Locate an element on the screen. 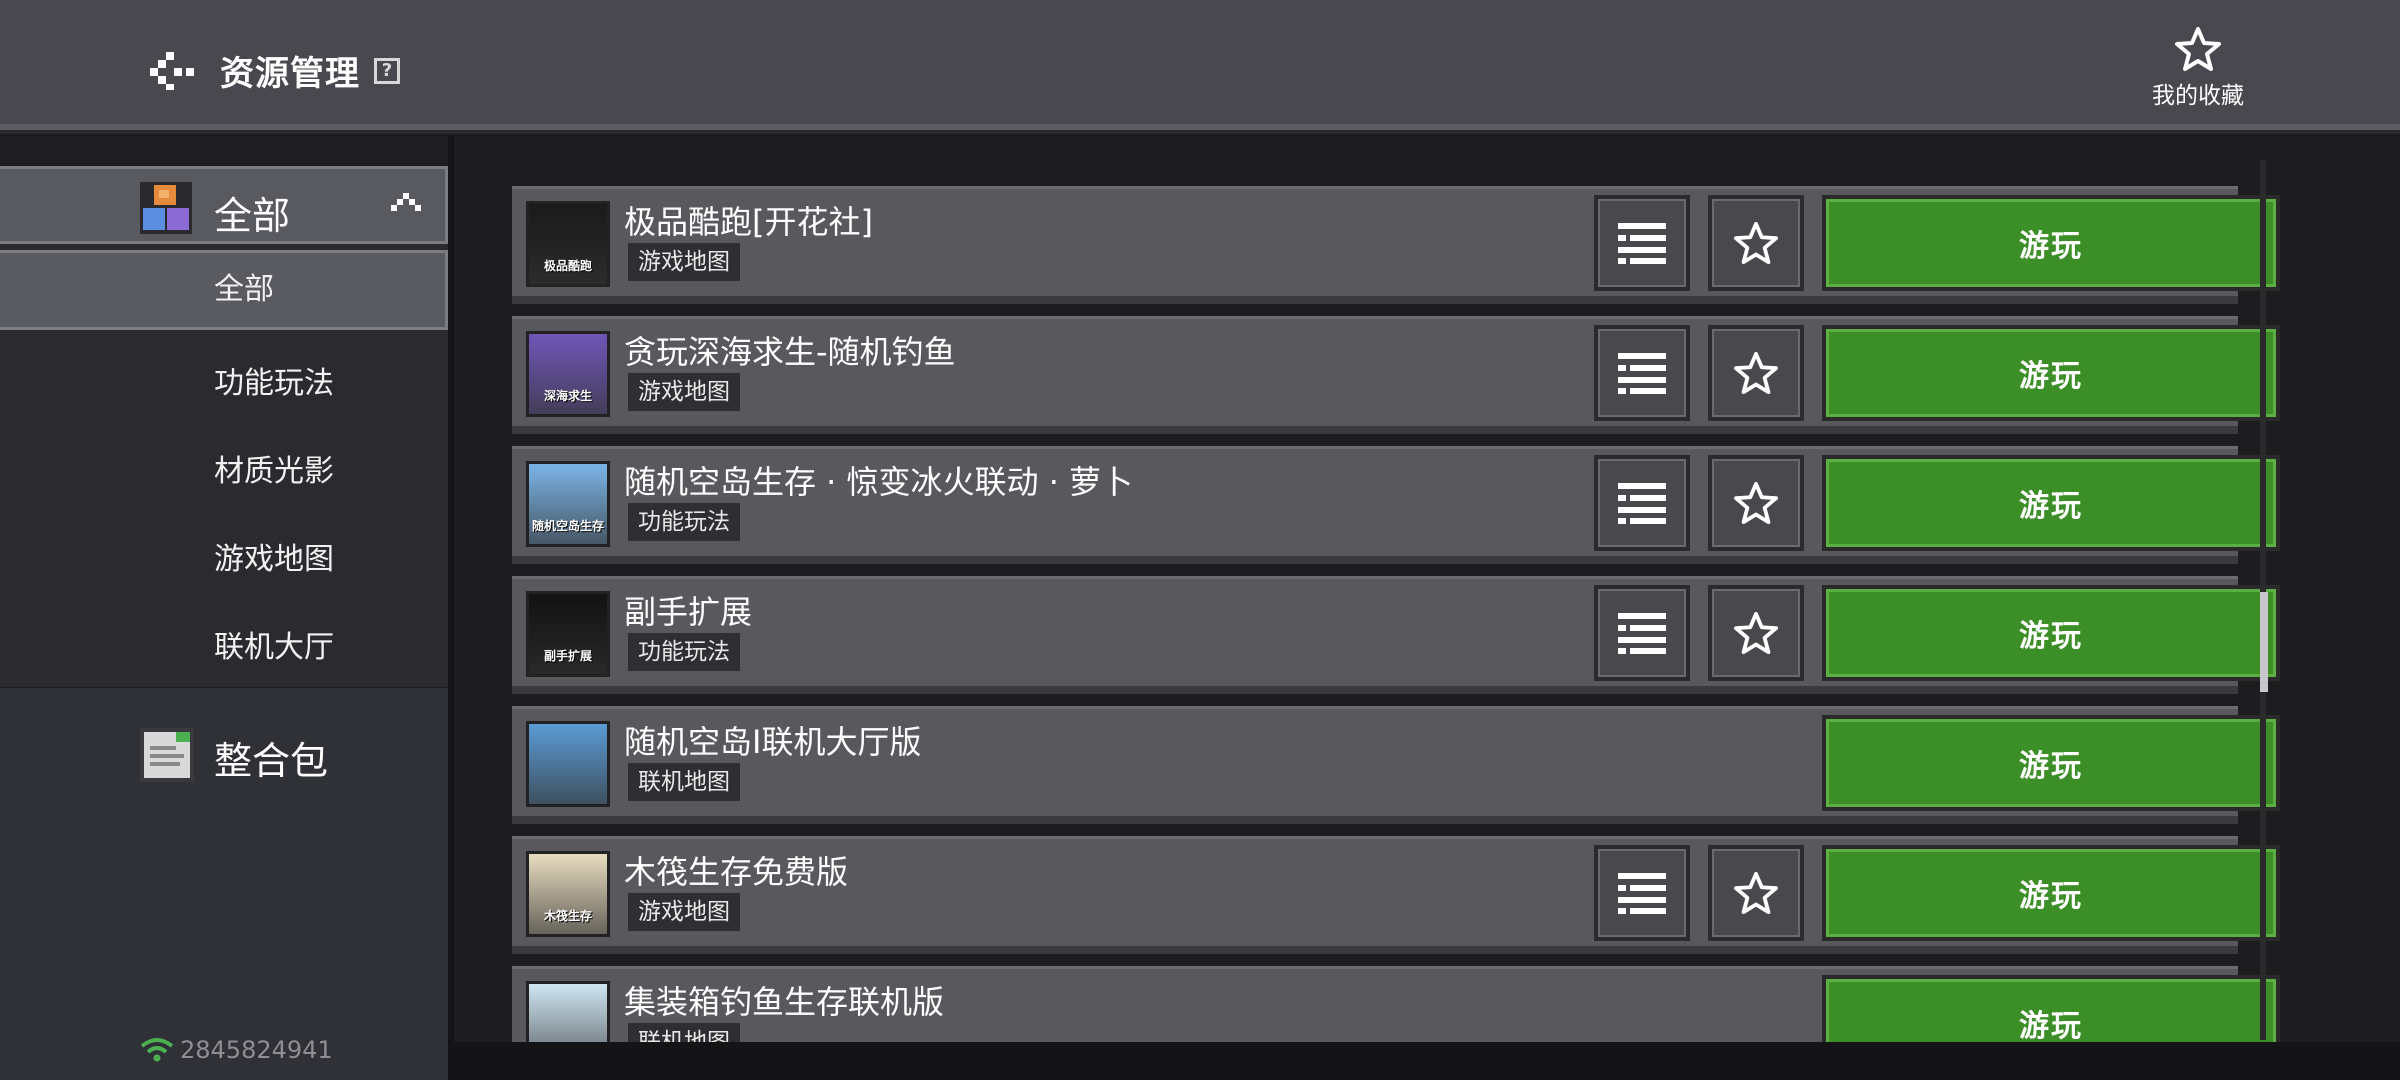 The image size is (2400, 1080). thumbnail-caption: 副手扩展 is located at coordinates (567, 656).